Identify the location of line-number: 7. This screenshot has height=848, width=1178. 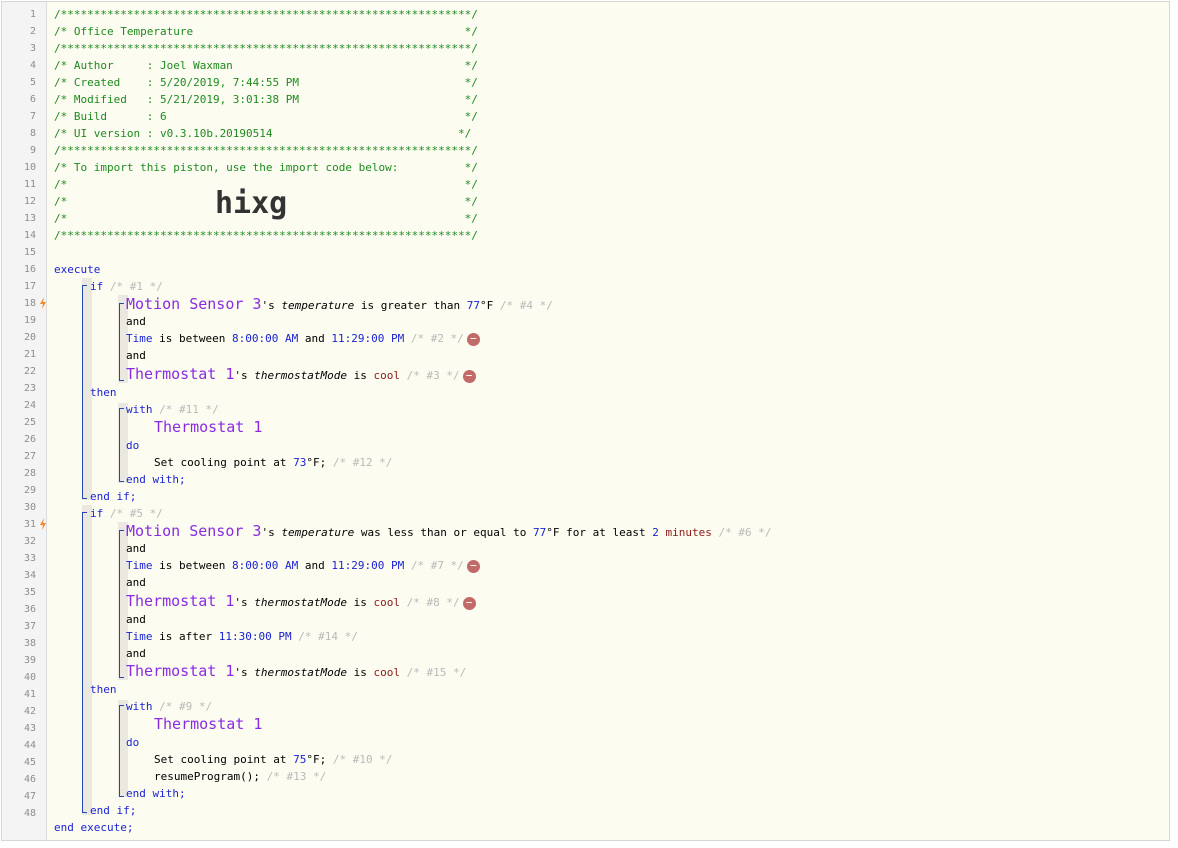
(32, 116).